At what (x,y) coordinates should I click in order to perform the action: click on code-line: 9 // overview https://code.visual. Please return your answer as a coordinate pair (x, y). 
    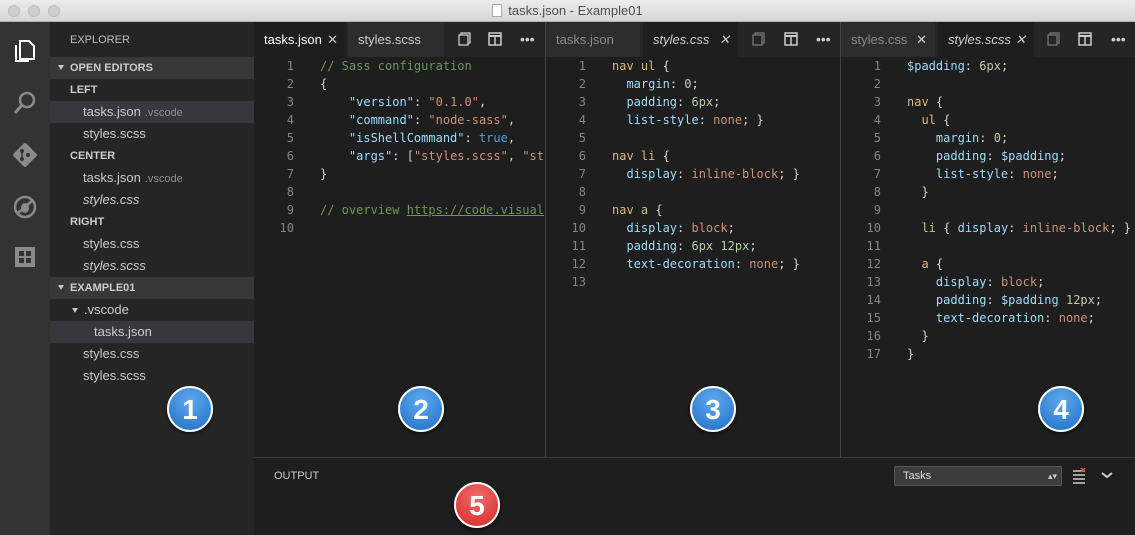
    Looking at the image, I should click on (399, 210).